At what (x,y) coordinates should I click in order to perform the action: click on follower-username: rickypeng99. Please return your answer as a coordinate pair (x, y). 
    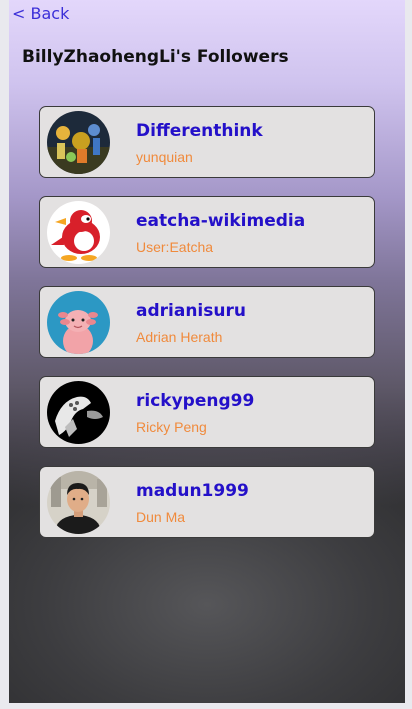
    Looking at the image, I should click on (195, 401).